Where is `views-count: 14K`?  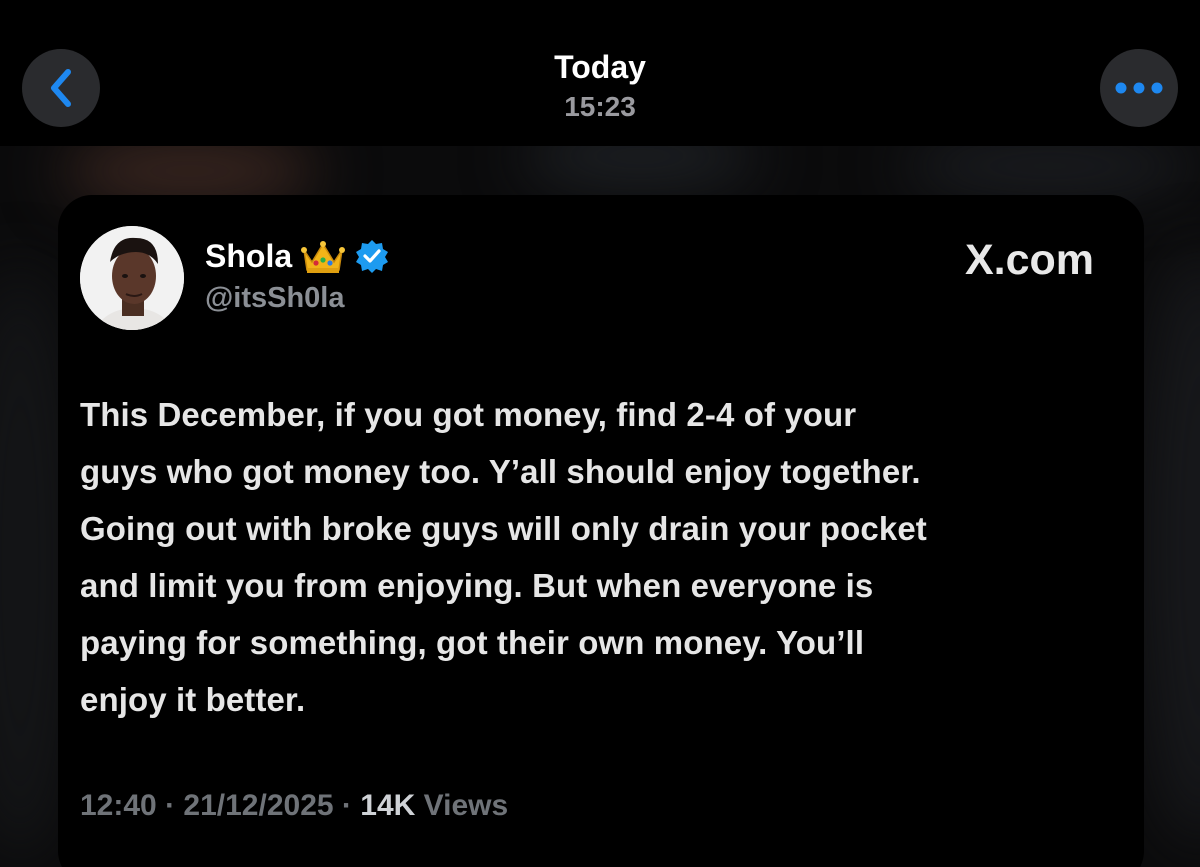
views-count: 14K is located at coordinates (388, 805).